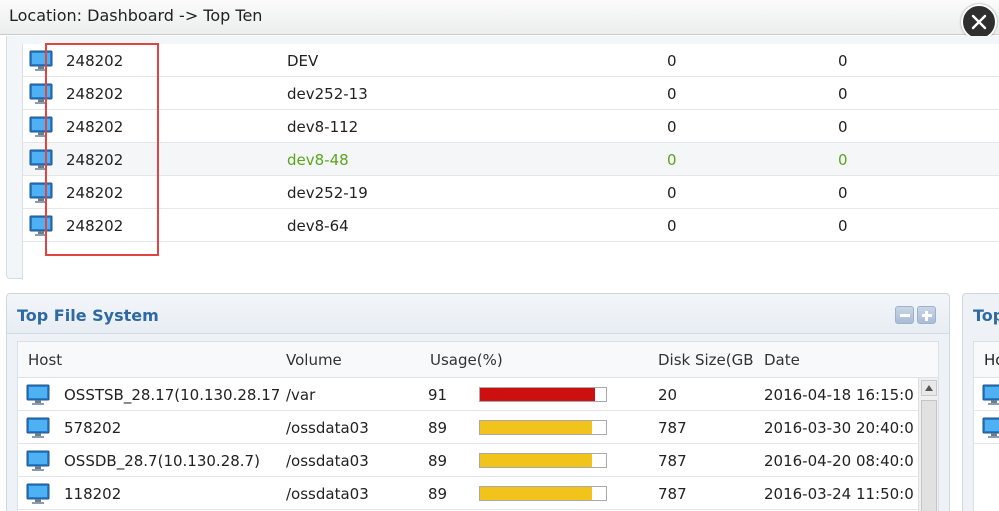 Image resolution: width=999 pixels, height=511 pixels. I want to click on column-header-host: Host, so click(45, 360).